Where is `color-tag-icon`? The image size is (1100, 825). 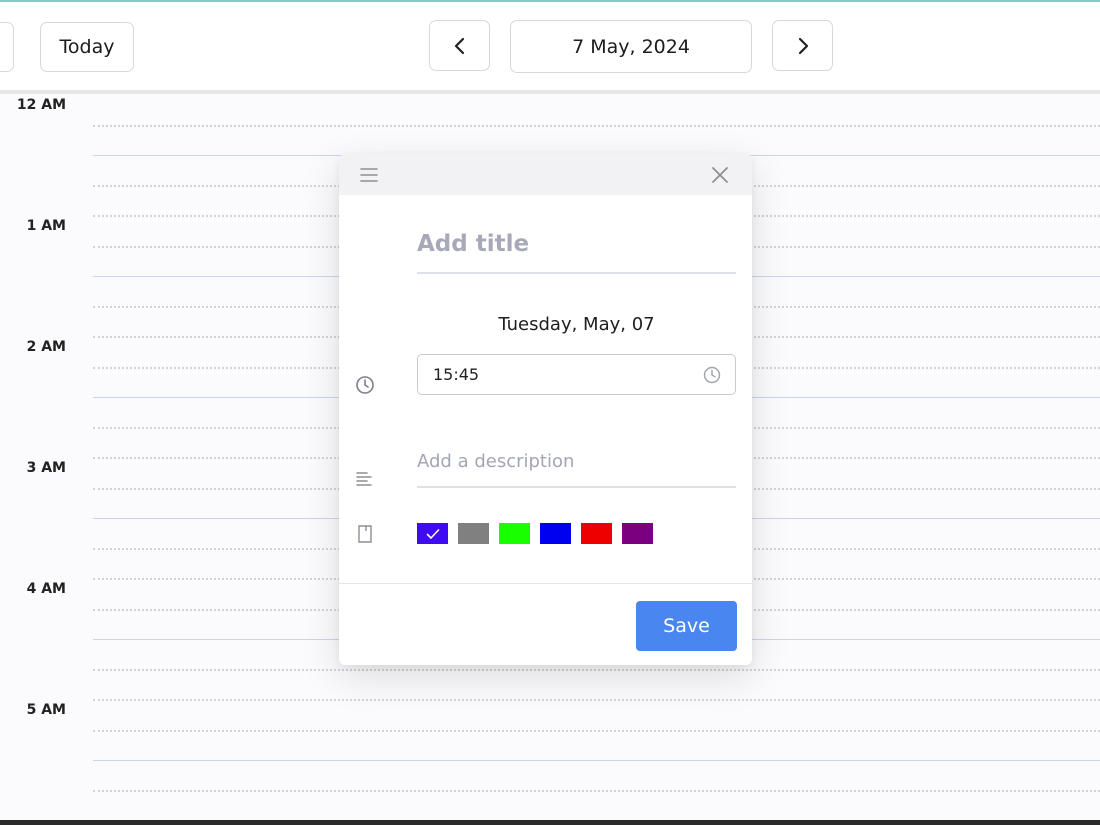
color-tag-icon is located at coordinates (365, 534).